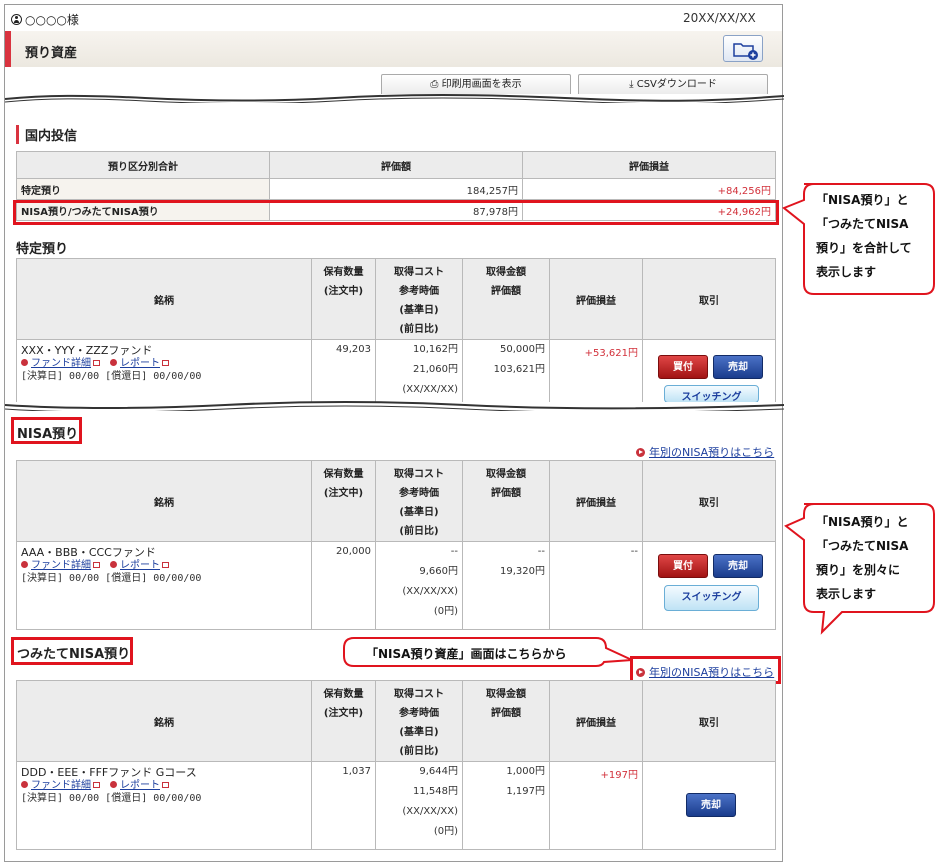 Image resolution: width=938 pixels, height=866 pixels. I want to click on yearly-nisa-link: 年別のNISA預りはこちら, so click(705, 452).